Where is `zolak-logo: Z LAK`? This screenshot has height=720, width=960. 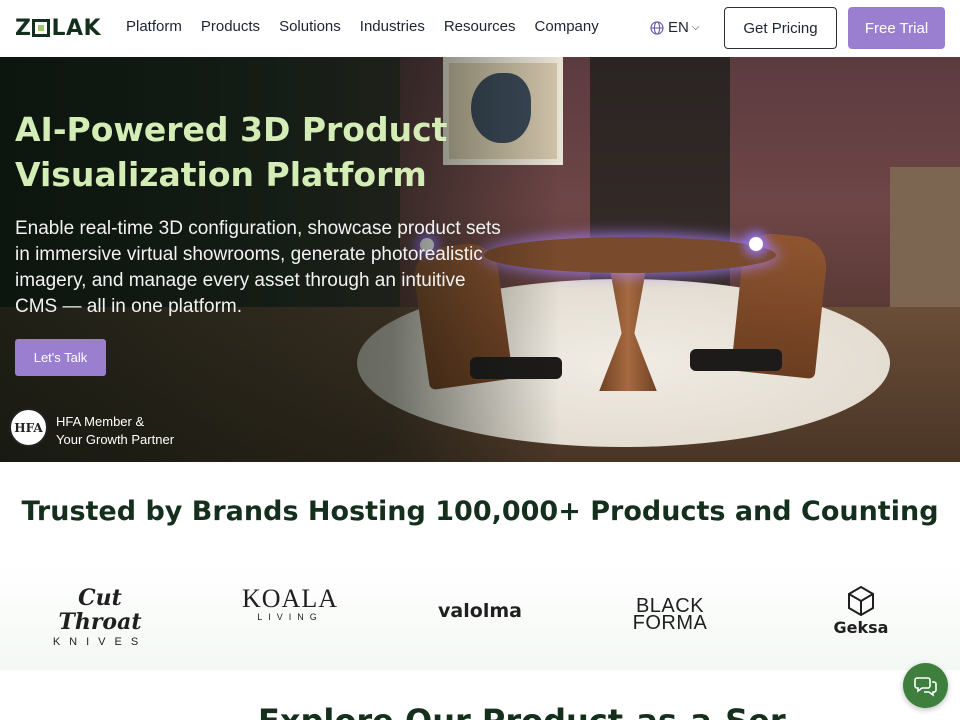 zolak-logo: Z LAK is located at coordinates (58, 28).